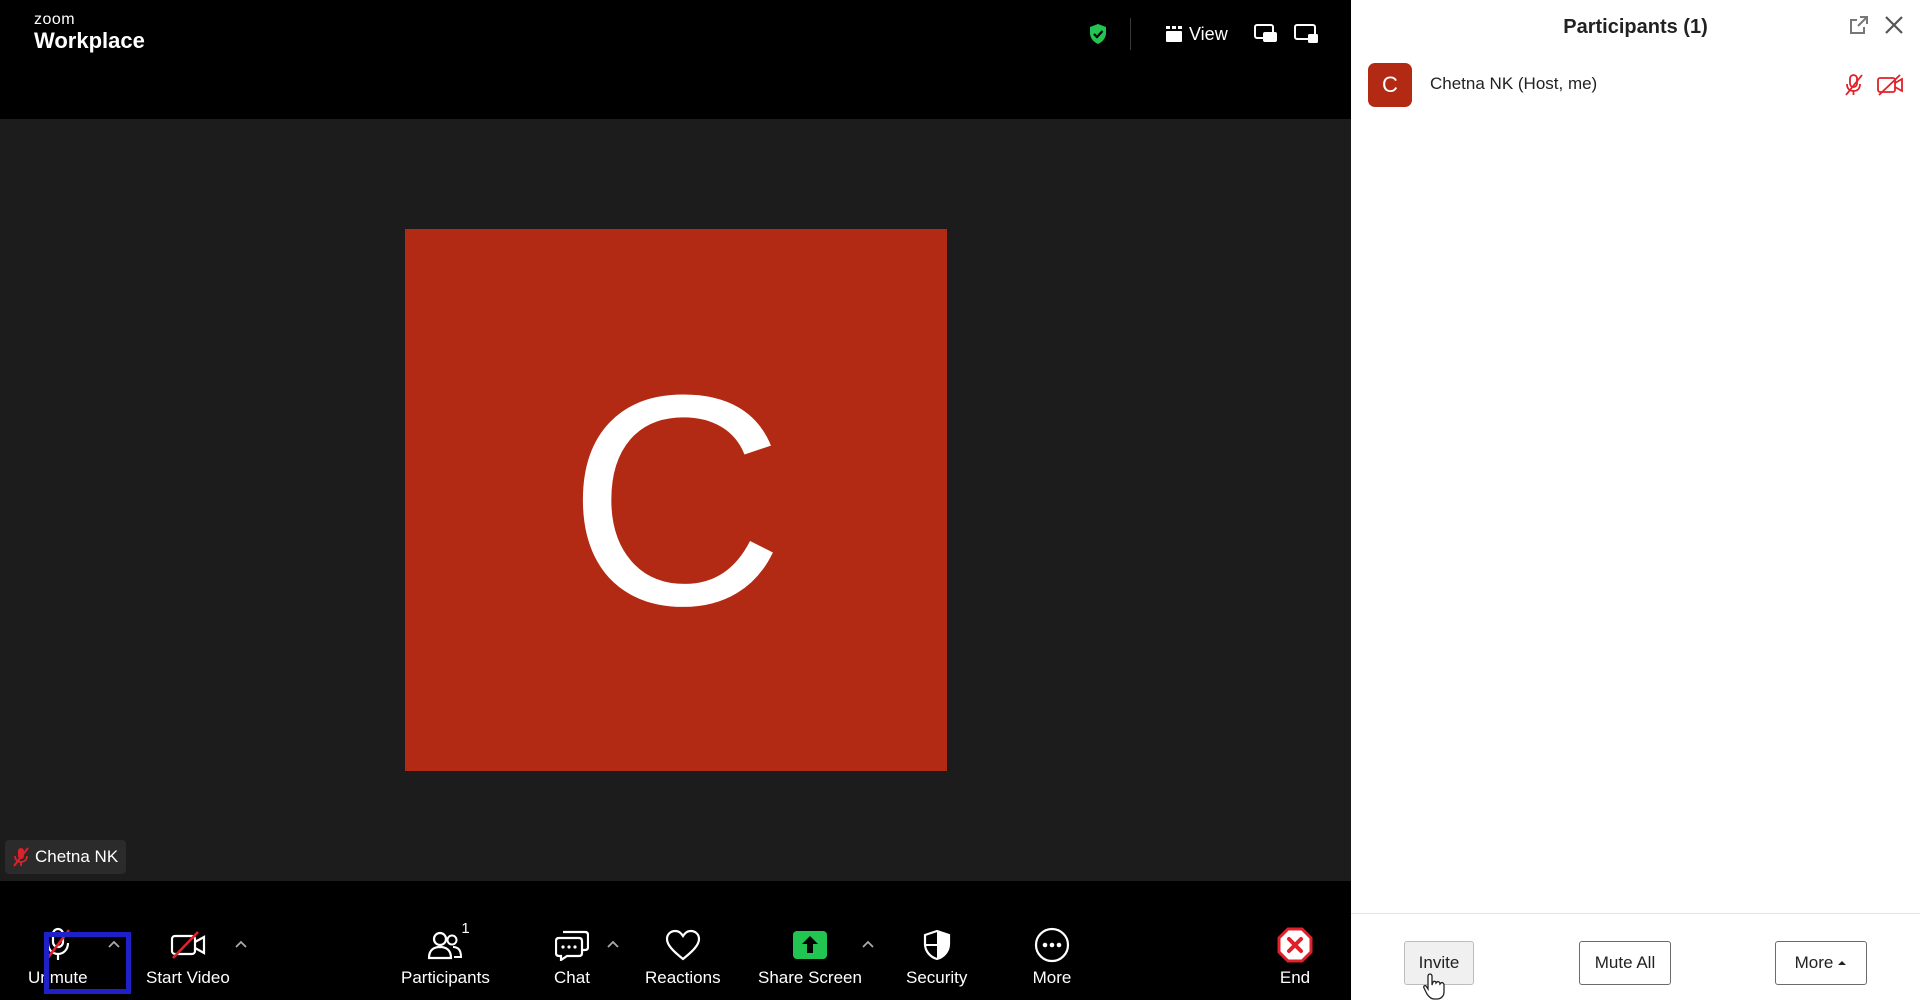 The height and width of the screenshot is (1000, 1920). I want to click on participant-avatar: C, so click(1390, 85).